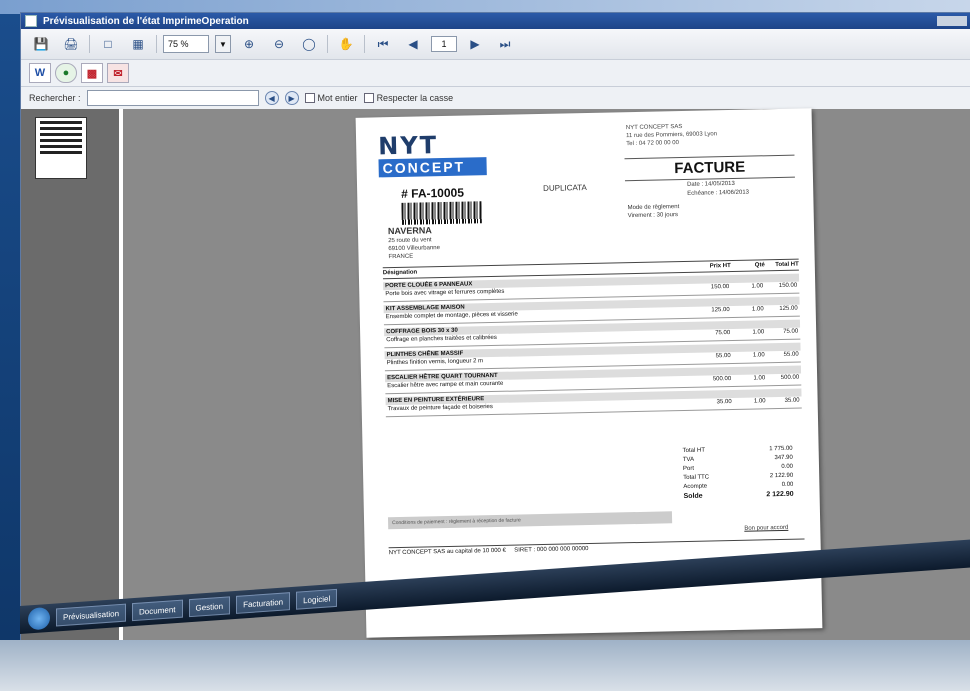 This screenshot has height=691, width=970. What do you see at coordinates (792, 400) in the screenshot?
I see `row-total: 35.00` at bounding box center [792, 400].